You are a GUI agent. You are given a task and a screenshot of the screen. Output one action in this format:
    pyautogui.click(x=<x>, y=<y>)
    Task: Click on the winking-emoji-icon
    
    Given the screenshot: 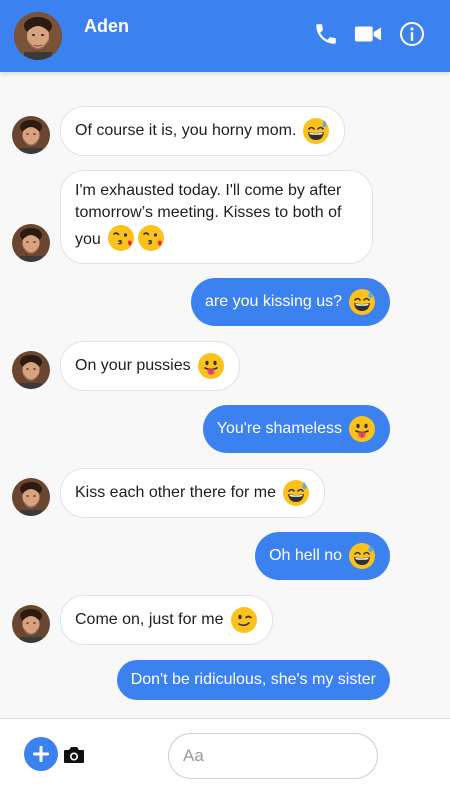 What is the action you would take?
    pyautogui.click(x=243, y=620)
    